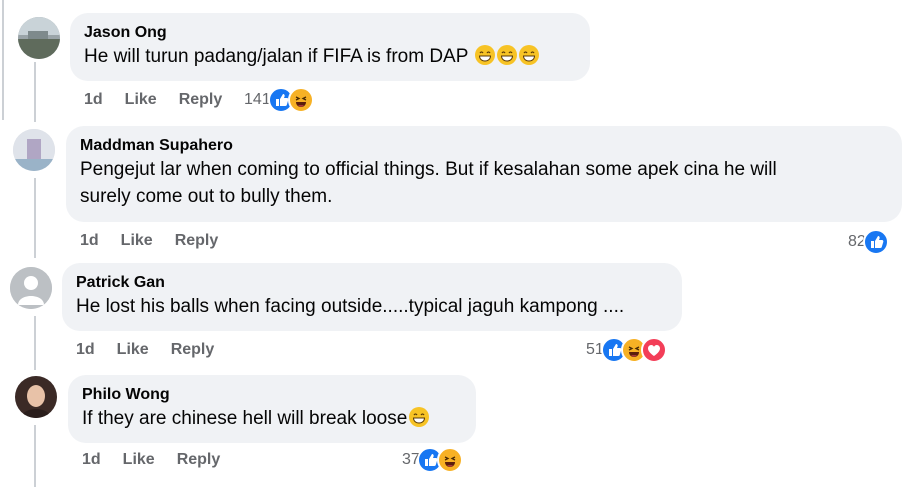 This screenshot has width=912, height=487. I want to click on comment-text-line: surely come out to bully them., so click(206, 196).